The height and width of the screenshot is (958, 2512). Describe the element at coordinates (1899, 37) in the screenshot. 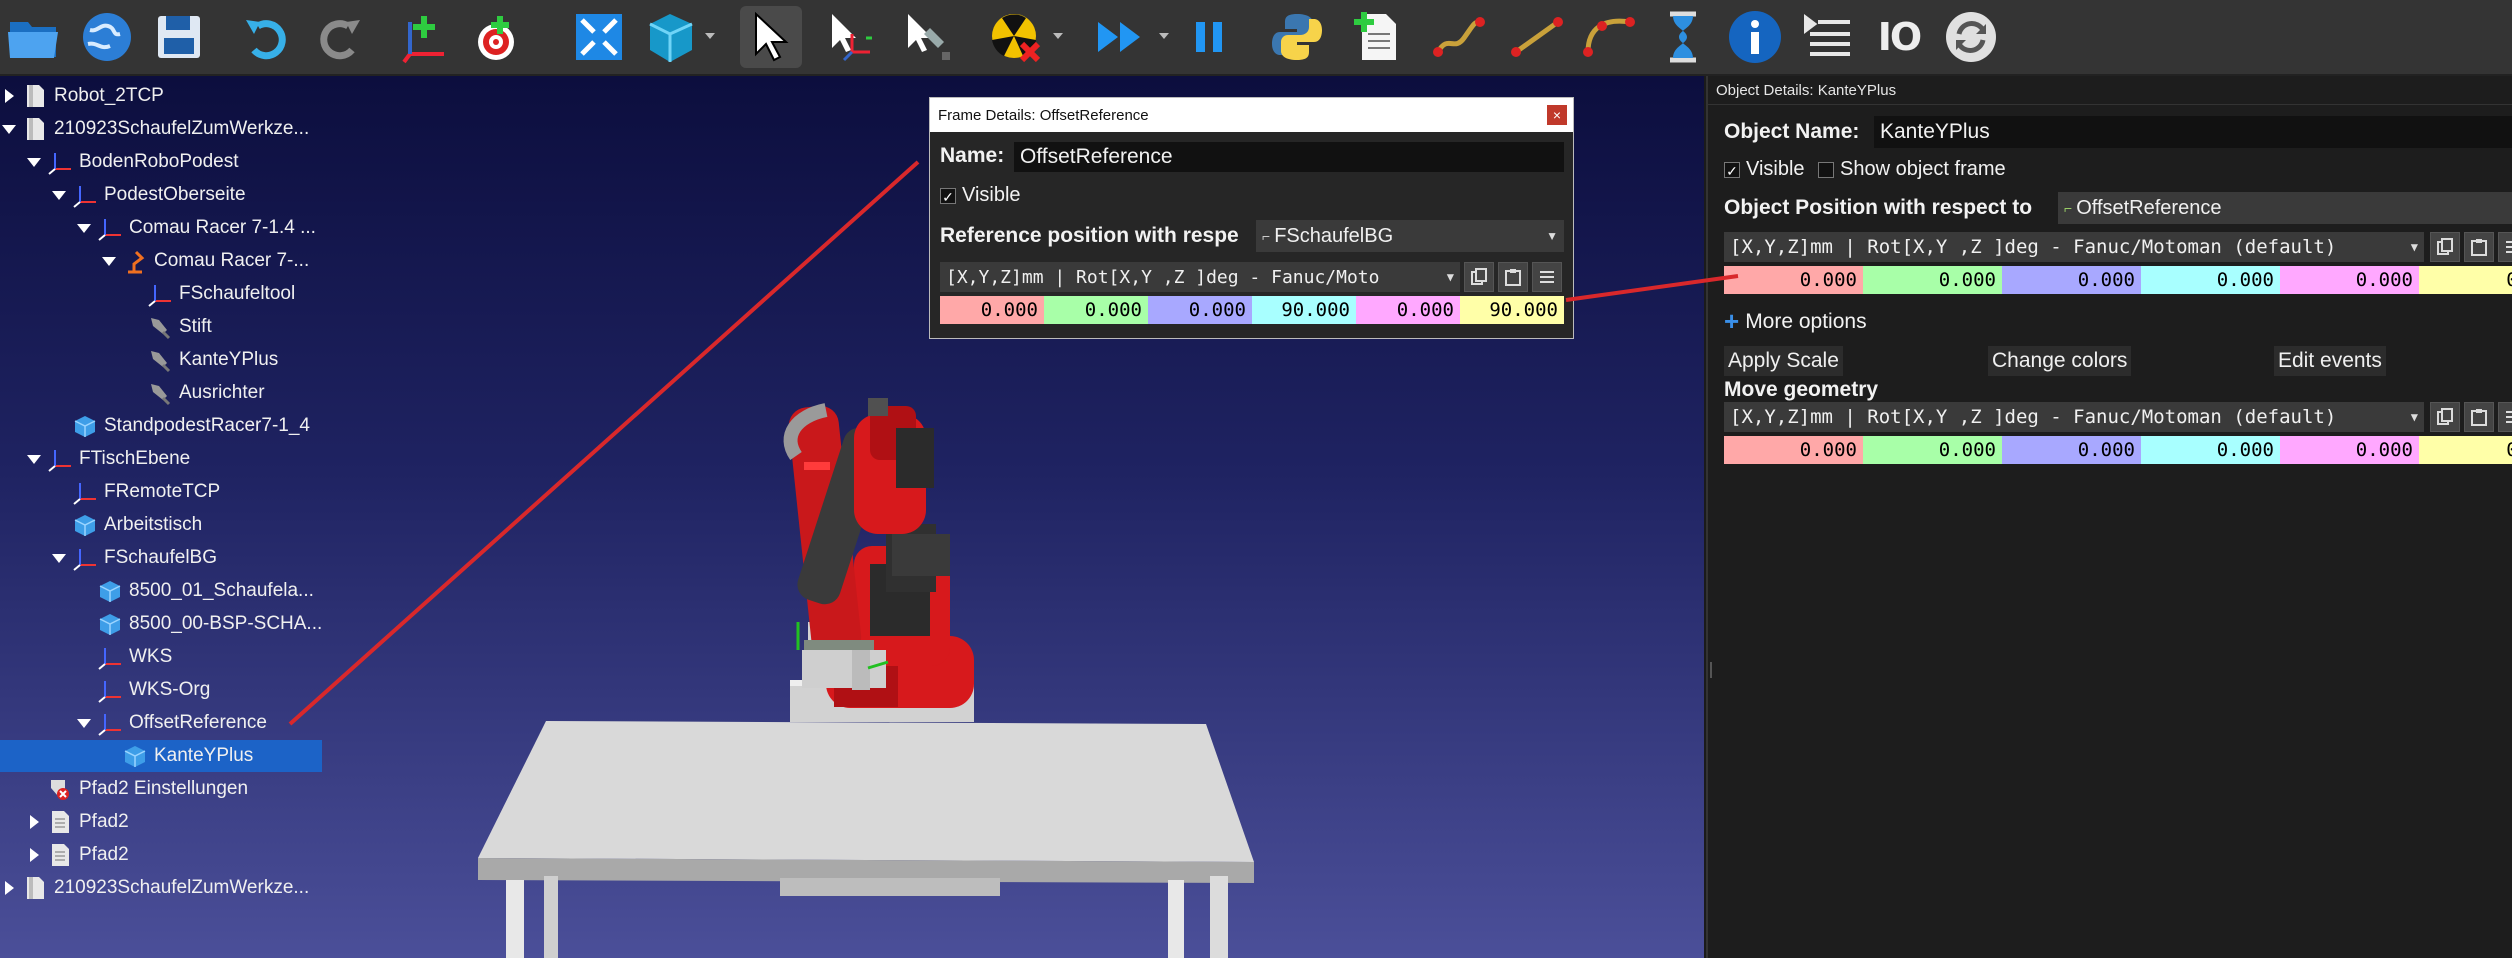

I see `io-button: IO` at that location.